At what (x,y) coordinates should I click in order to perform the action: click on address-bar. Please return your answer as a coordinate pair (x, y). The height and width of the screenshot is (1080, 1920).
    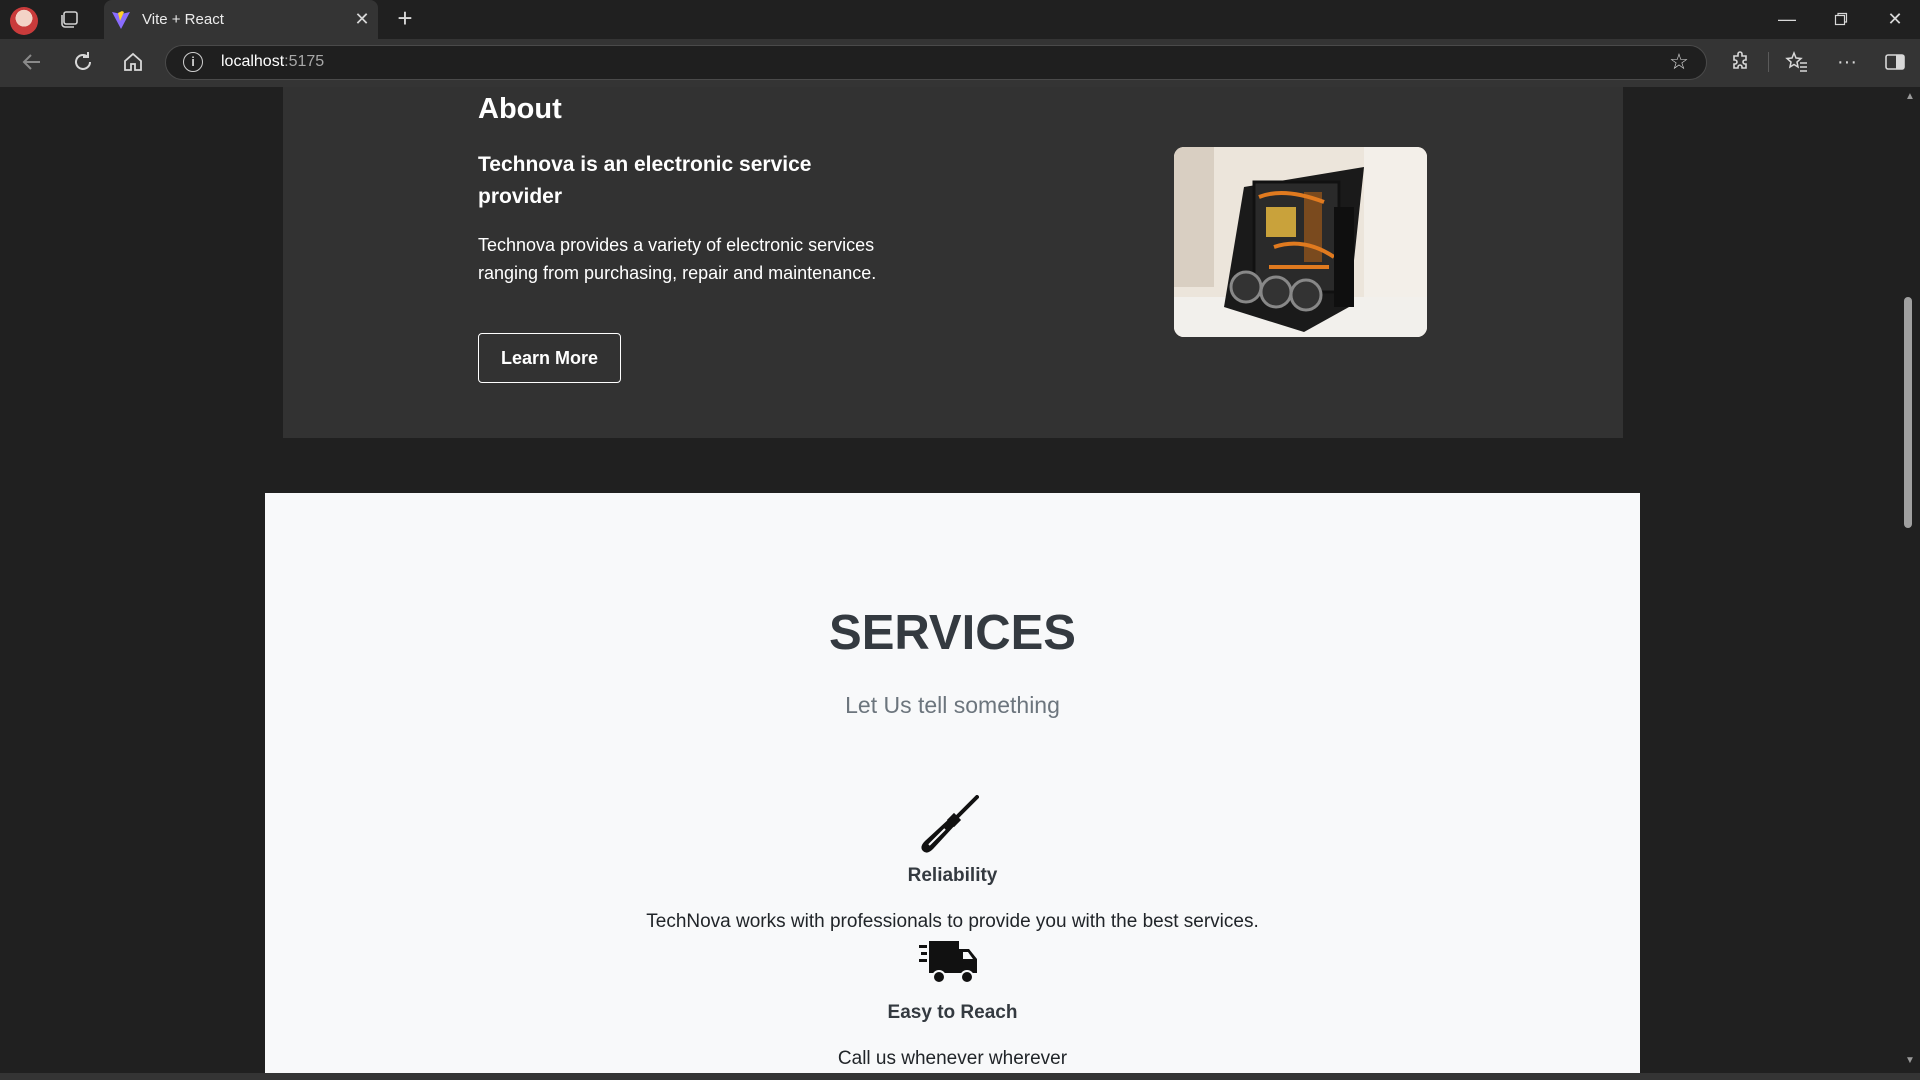
    Looking at the image, I should click on (936, 62).